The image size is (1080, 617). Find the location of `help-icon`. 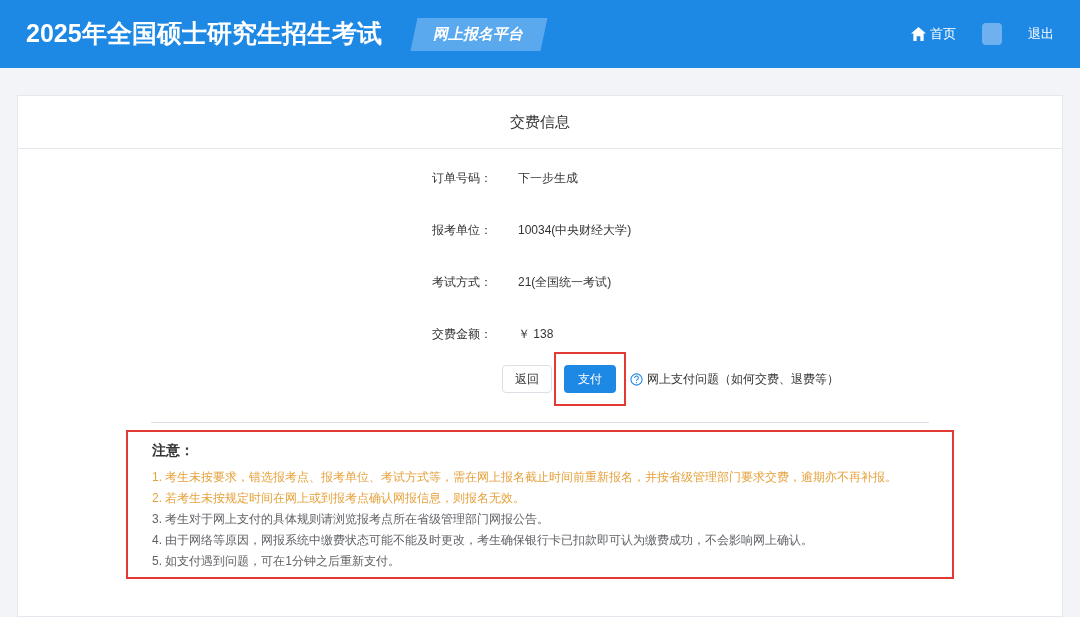

help-icon is located at coordinates (636, 379).